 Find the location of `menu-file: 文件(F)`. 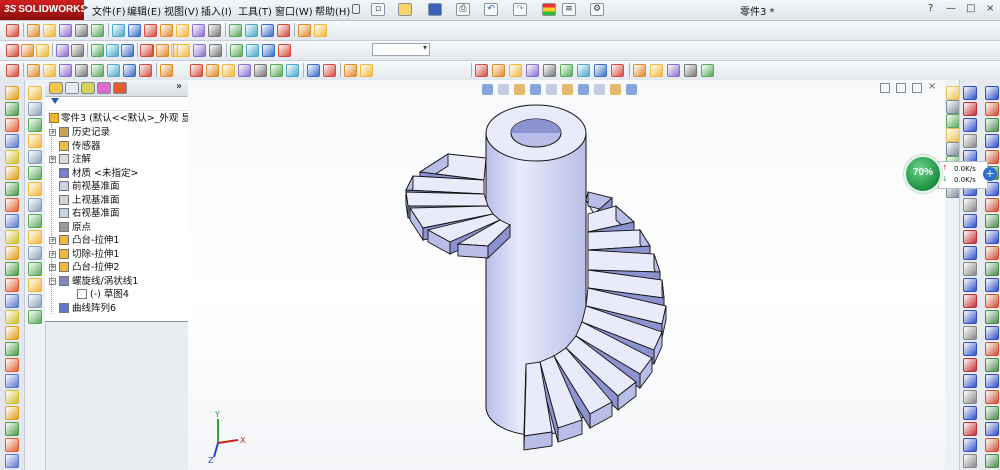

menu-file: 文件(F) is located at coordinates (109, 10).